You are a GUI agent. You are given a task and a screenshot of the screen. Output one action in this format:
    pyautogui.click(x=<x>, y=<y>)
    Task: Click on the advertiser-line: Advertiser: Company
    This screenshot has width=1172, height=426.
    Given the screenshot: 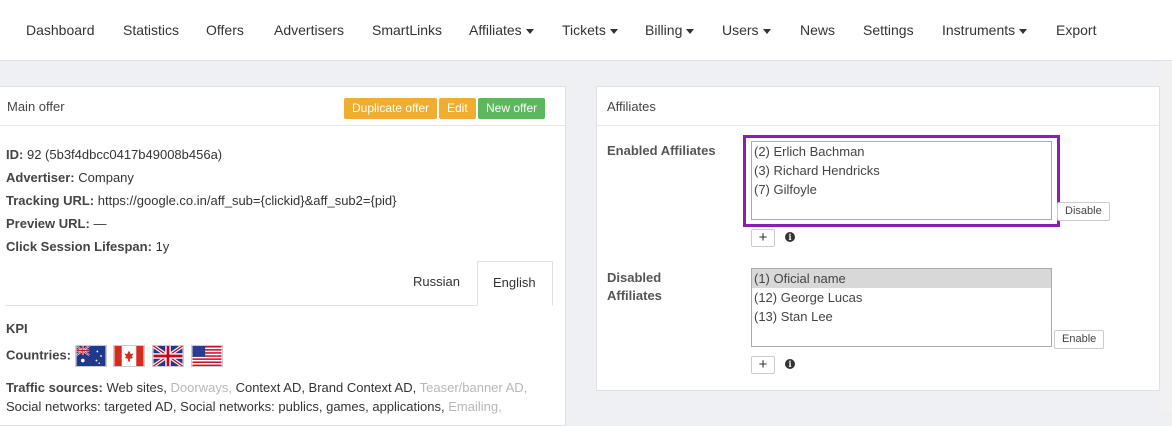 What is the action you would take?
    pyautogui.click(x=70, y=177)
    